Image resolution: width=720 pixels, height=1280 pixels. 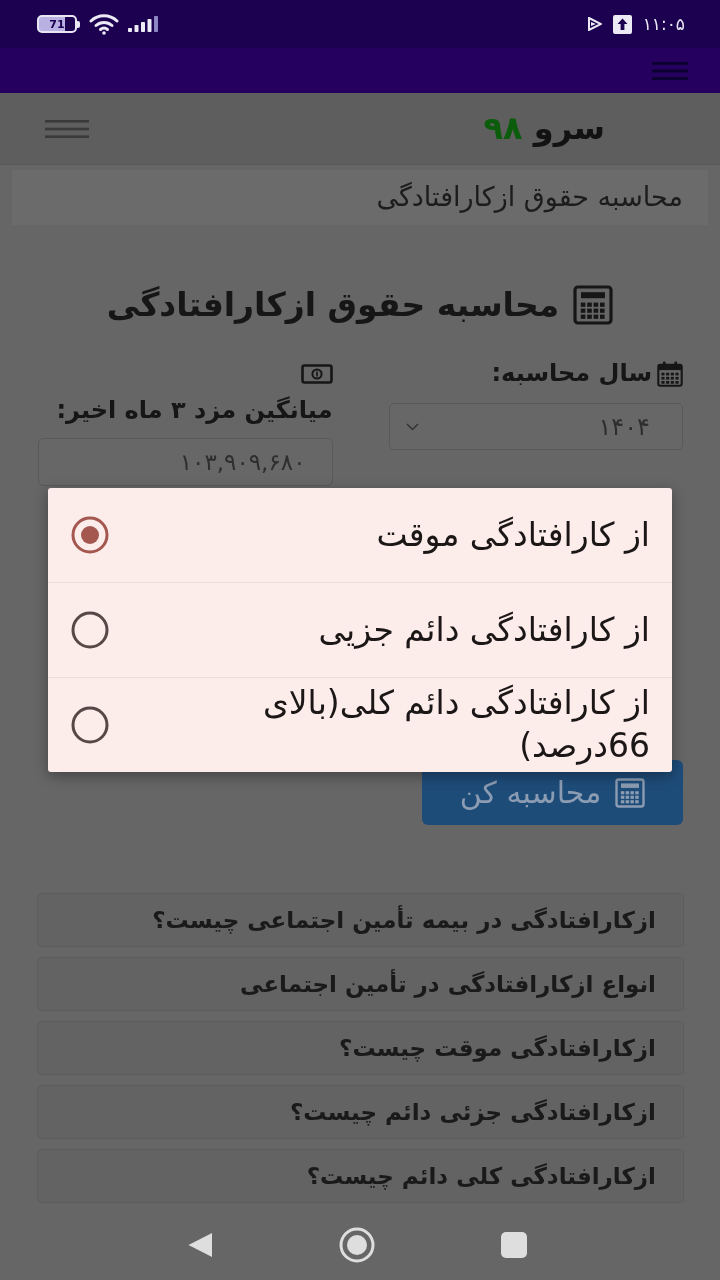 What do you see at coordinates (194, 410) in the screenshot?
I see `field-label: میانگین مزد ۳ ماه اخیر:` at bounding box center [194, 410].